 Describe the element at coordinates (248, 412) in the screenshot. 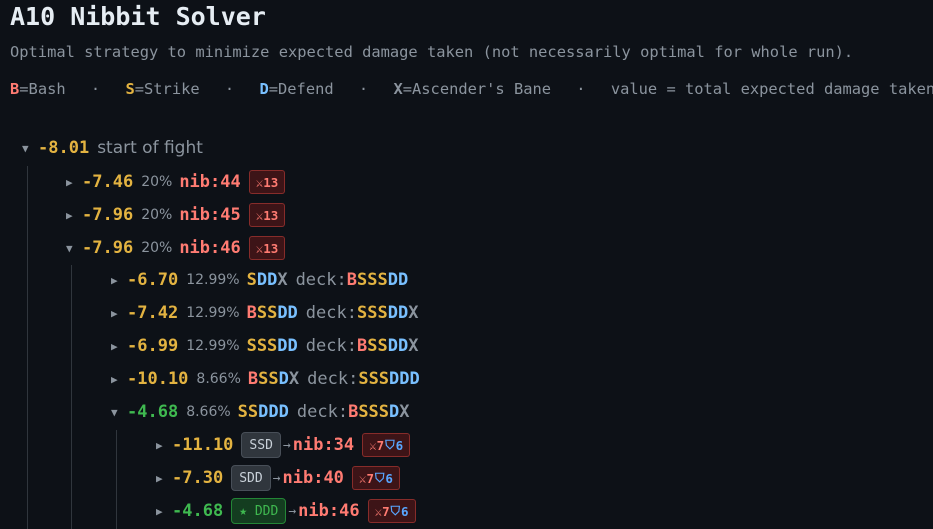

I see `card-S: SS` at that location.